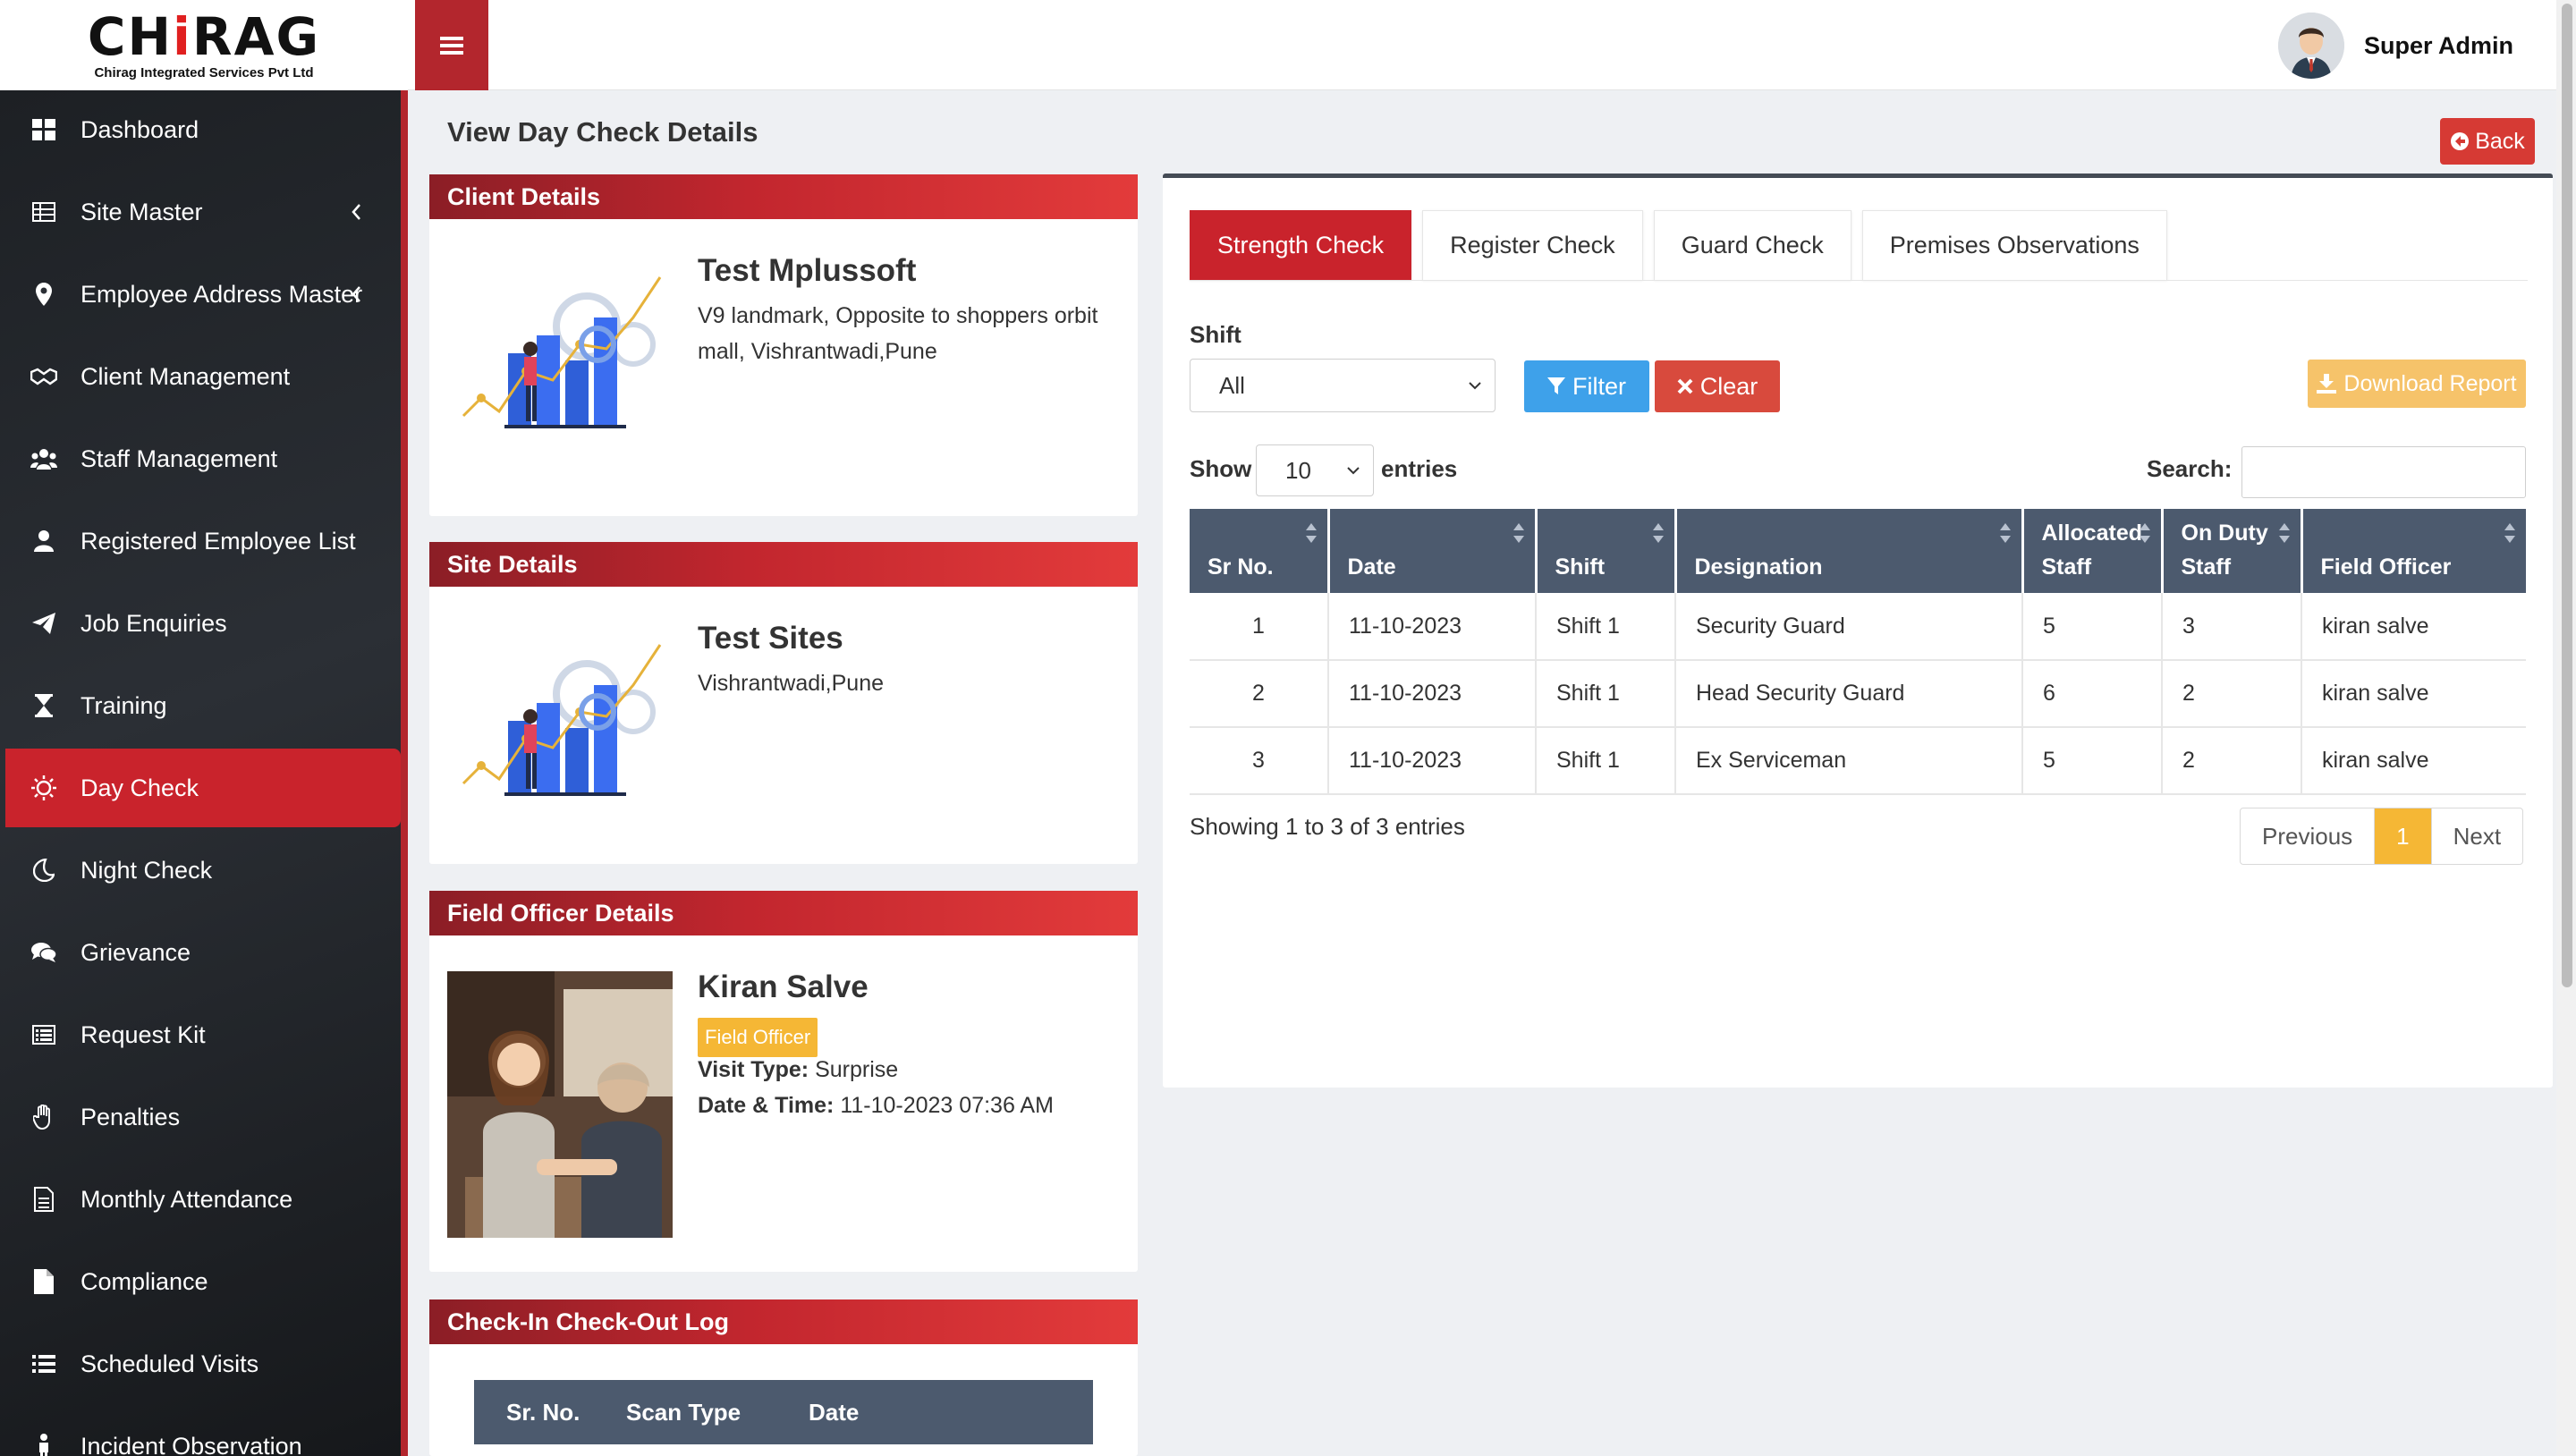 The height and width of the screenshot is (1456, 2576). What do you see at coordinates (1301, 245) in the screenshot?
I see `tab-strength-check: Strength Check` at bounding box center [1301, 245].